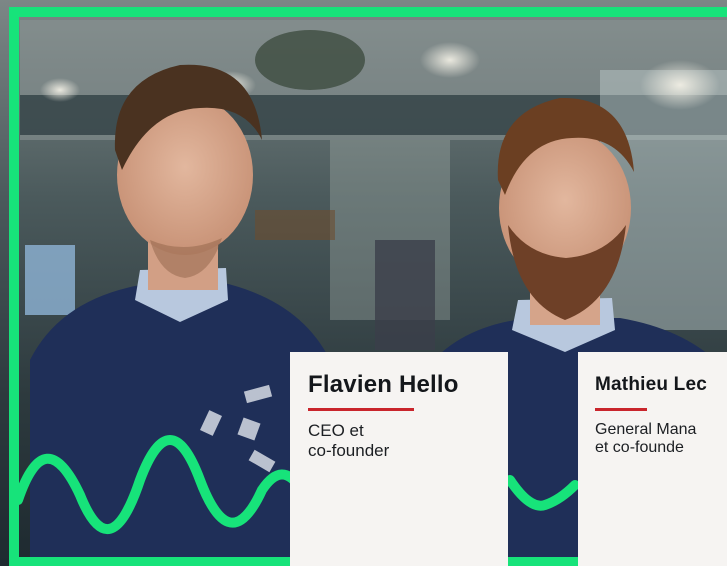 The width and height of the screenshot is (727, 566). I want to click on person-name: Flavien Hello, so click(383, 384).